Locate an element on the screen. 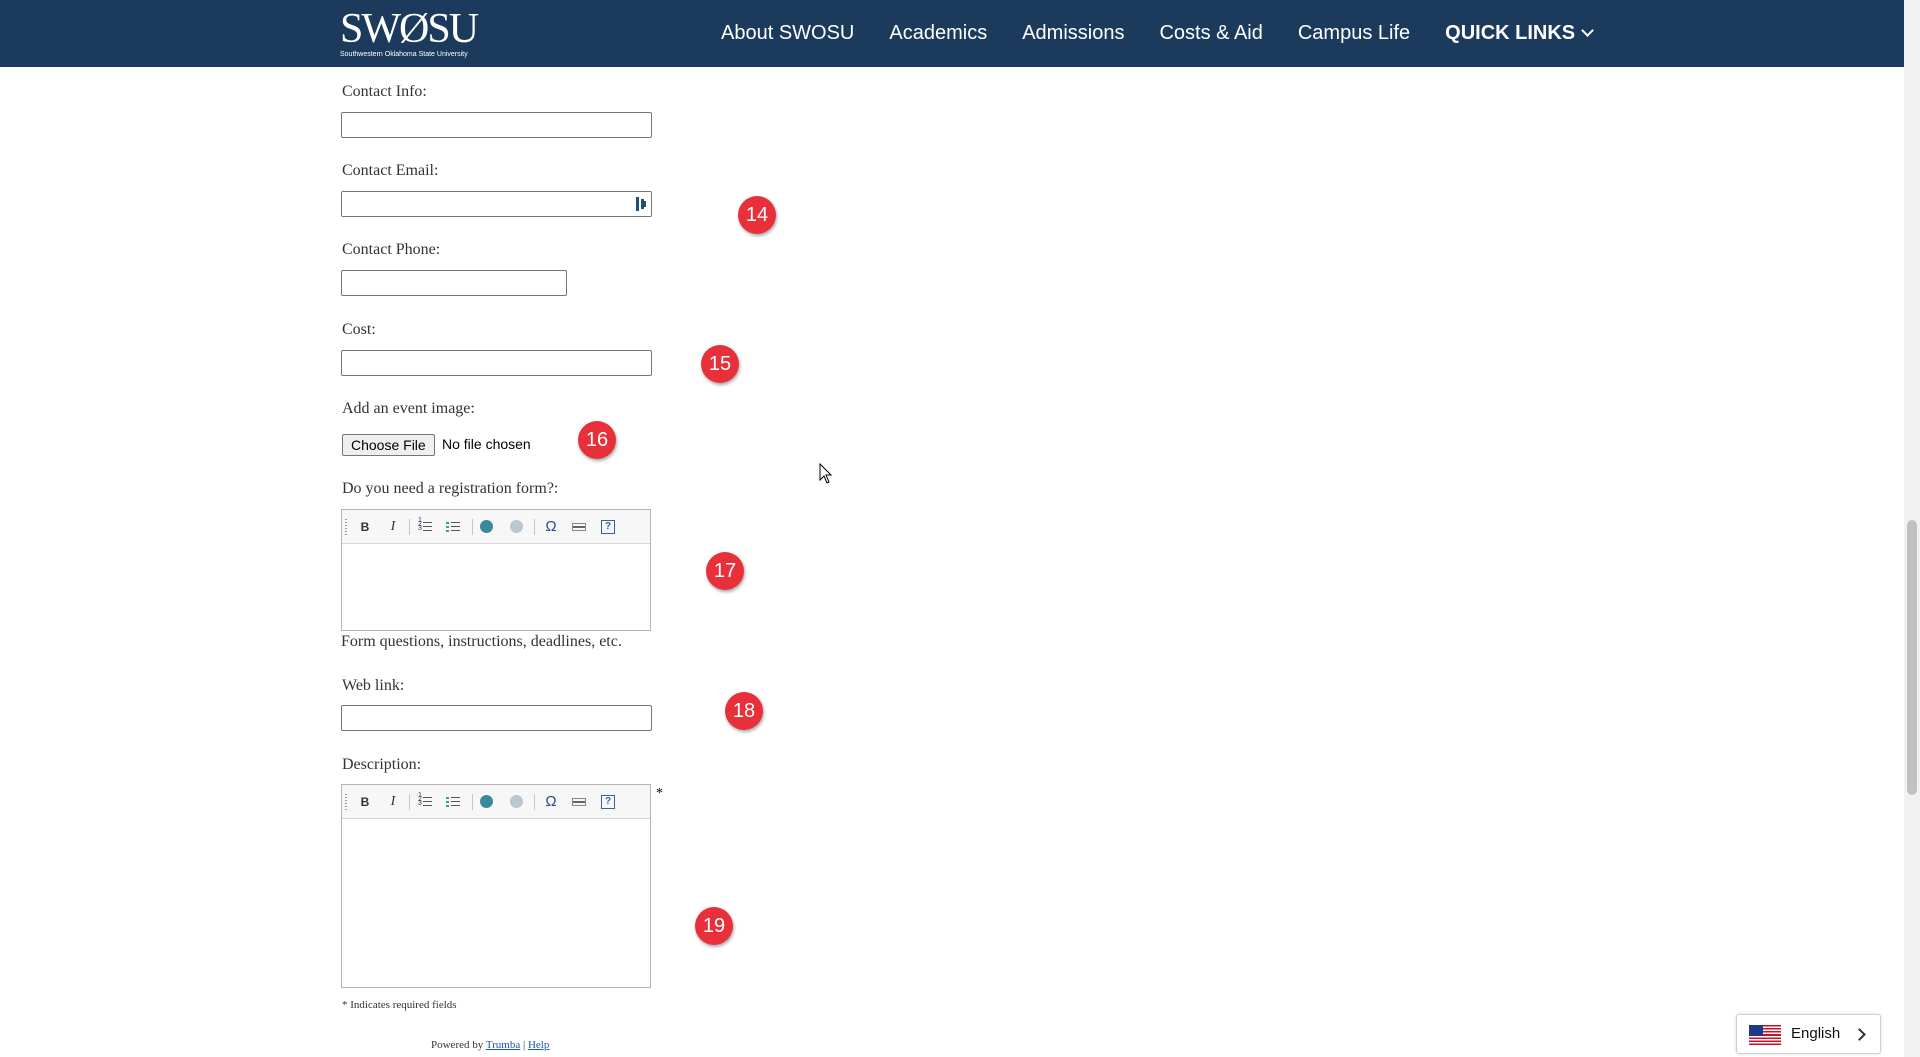 Image resolution: width=1920 pixels, height=1057 pixels. logo-wordmark: SWØSU is located at coordinates (409, 29).